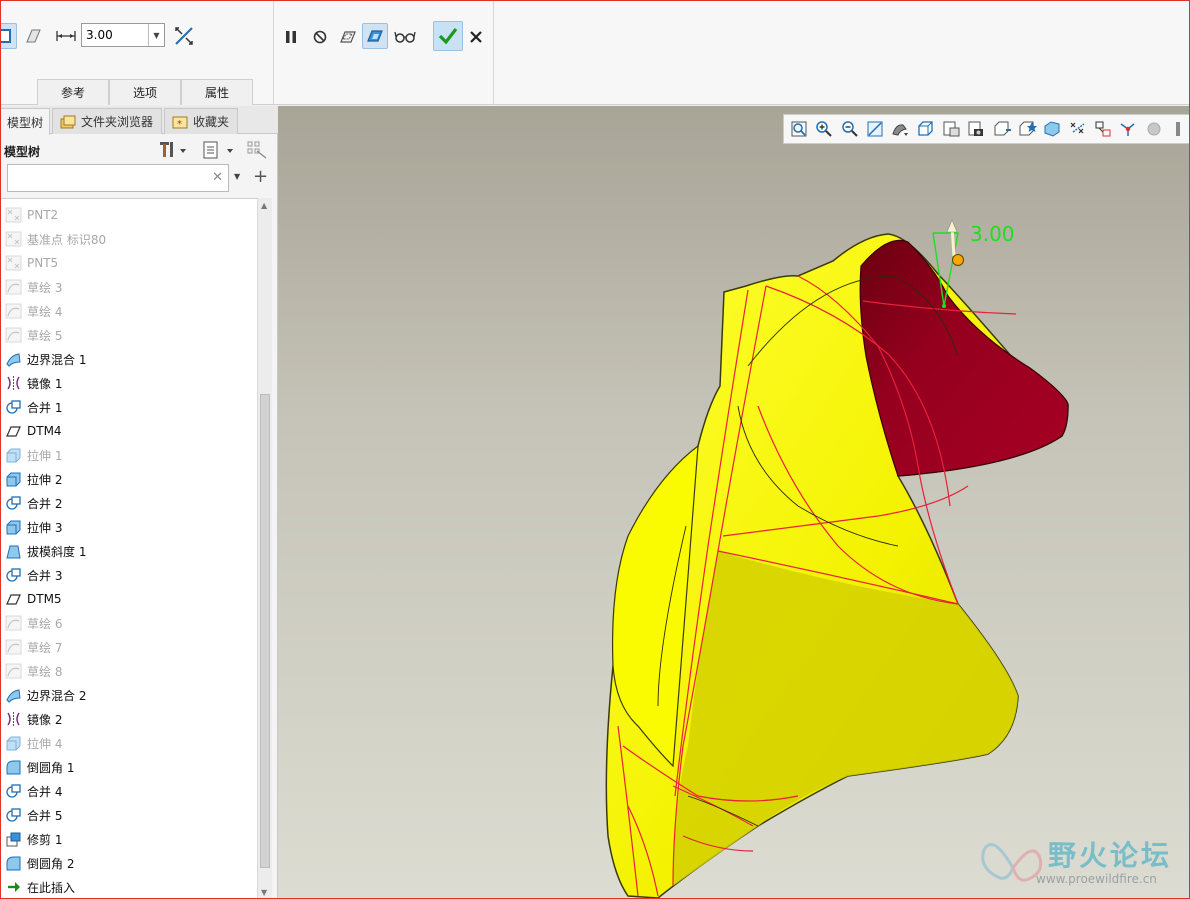 Image resolution: width=1190 pixels, height=899 pixels. Describe the element at coordinates (291, 37) in the screenshot. I see `pause-button` at that location.